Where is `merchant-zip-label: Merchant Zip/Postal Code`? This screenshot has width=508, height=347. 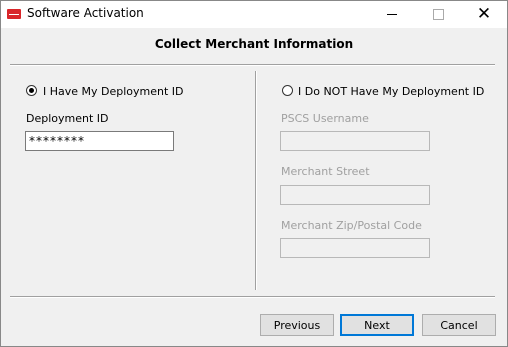 merchant-zip-label: Merchant Zip/Postal Code is located at coordinates (351, 225).